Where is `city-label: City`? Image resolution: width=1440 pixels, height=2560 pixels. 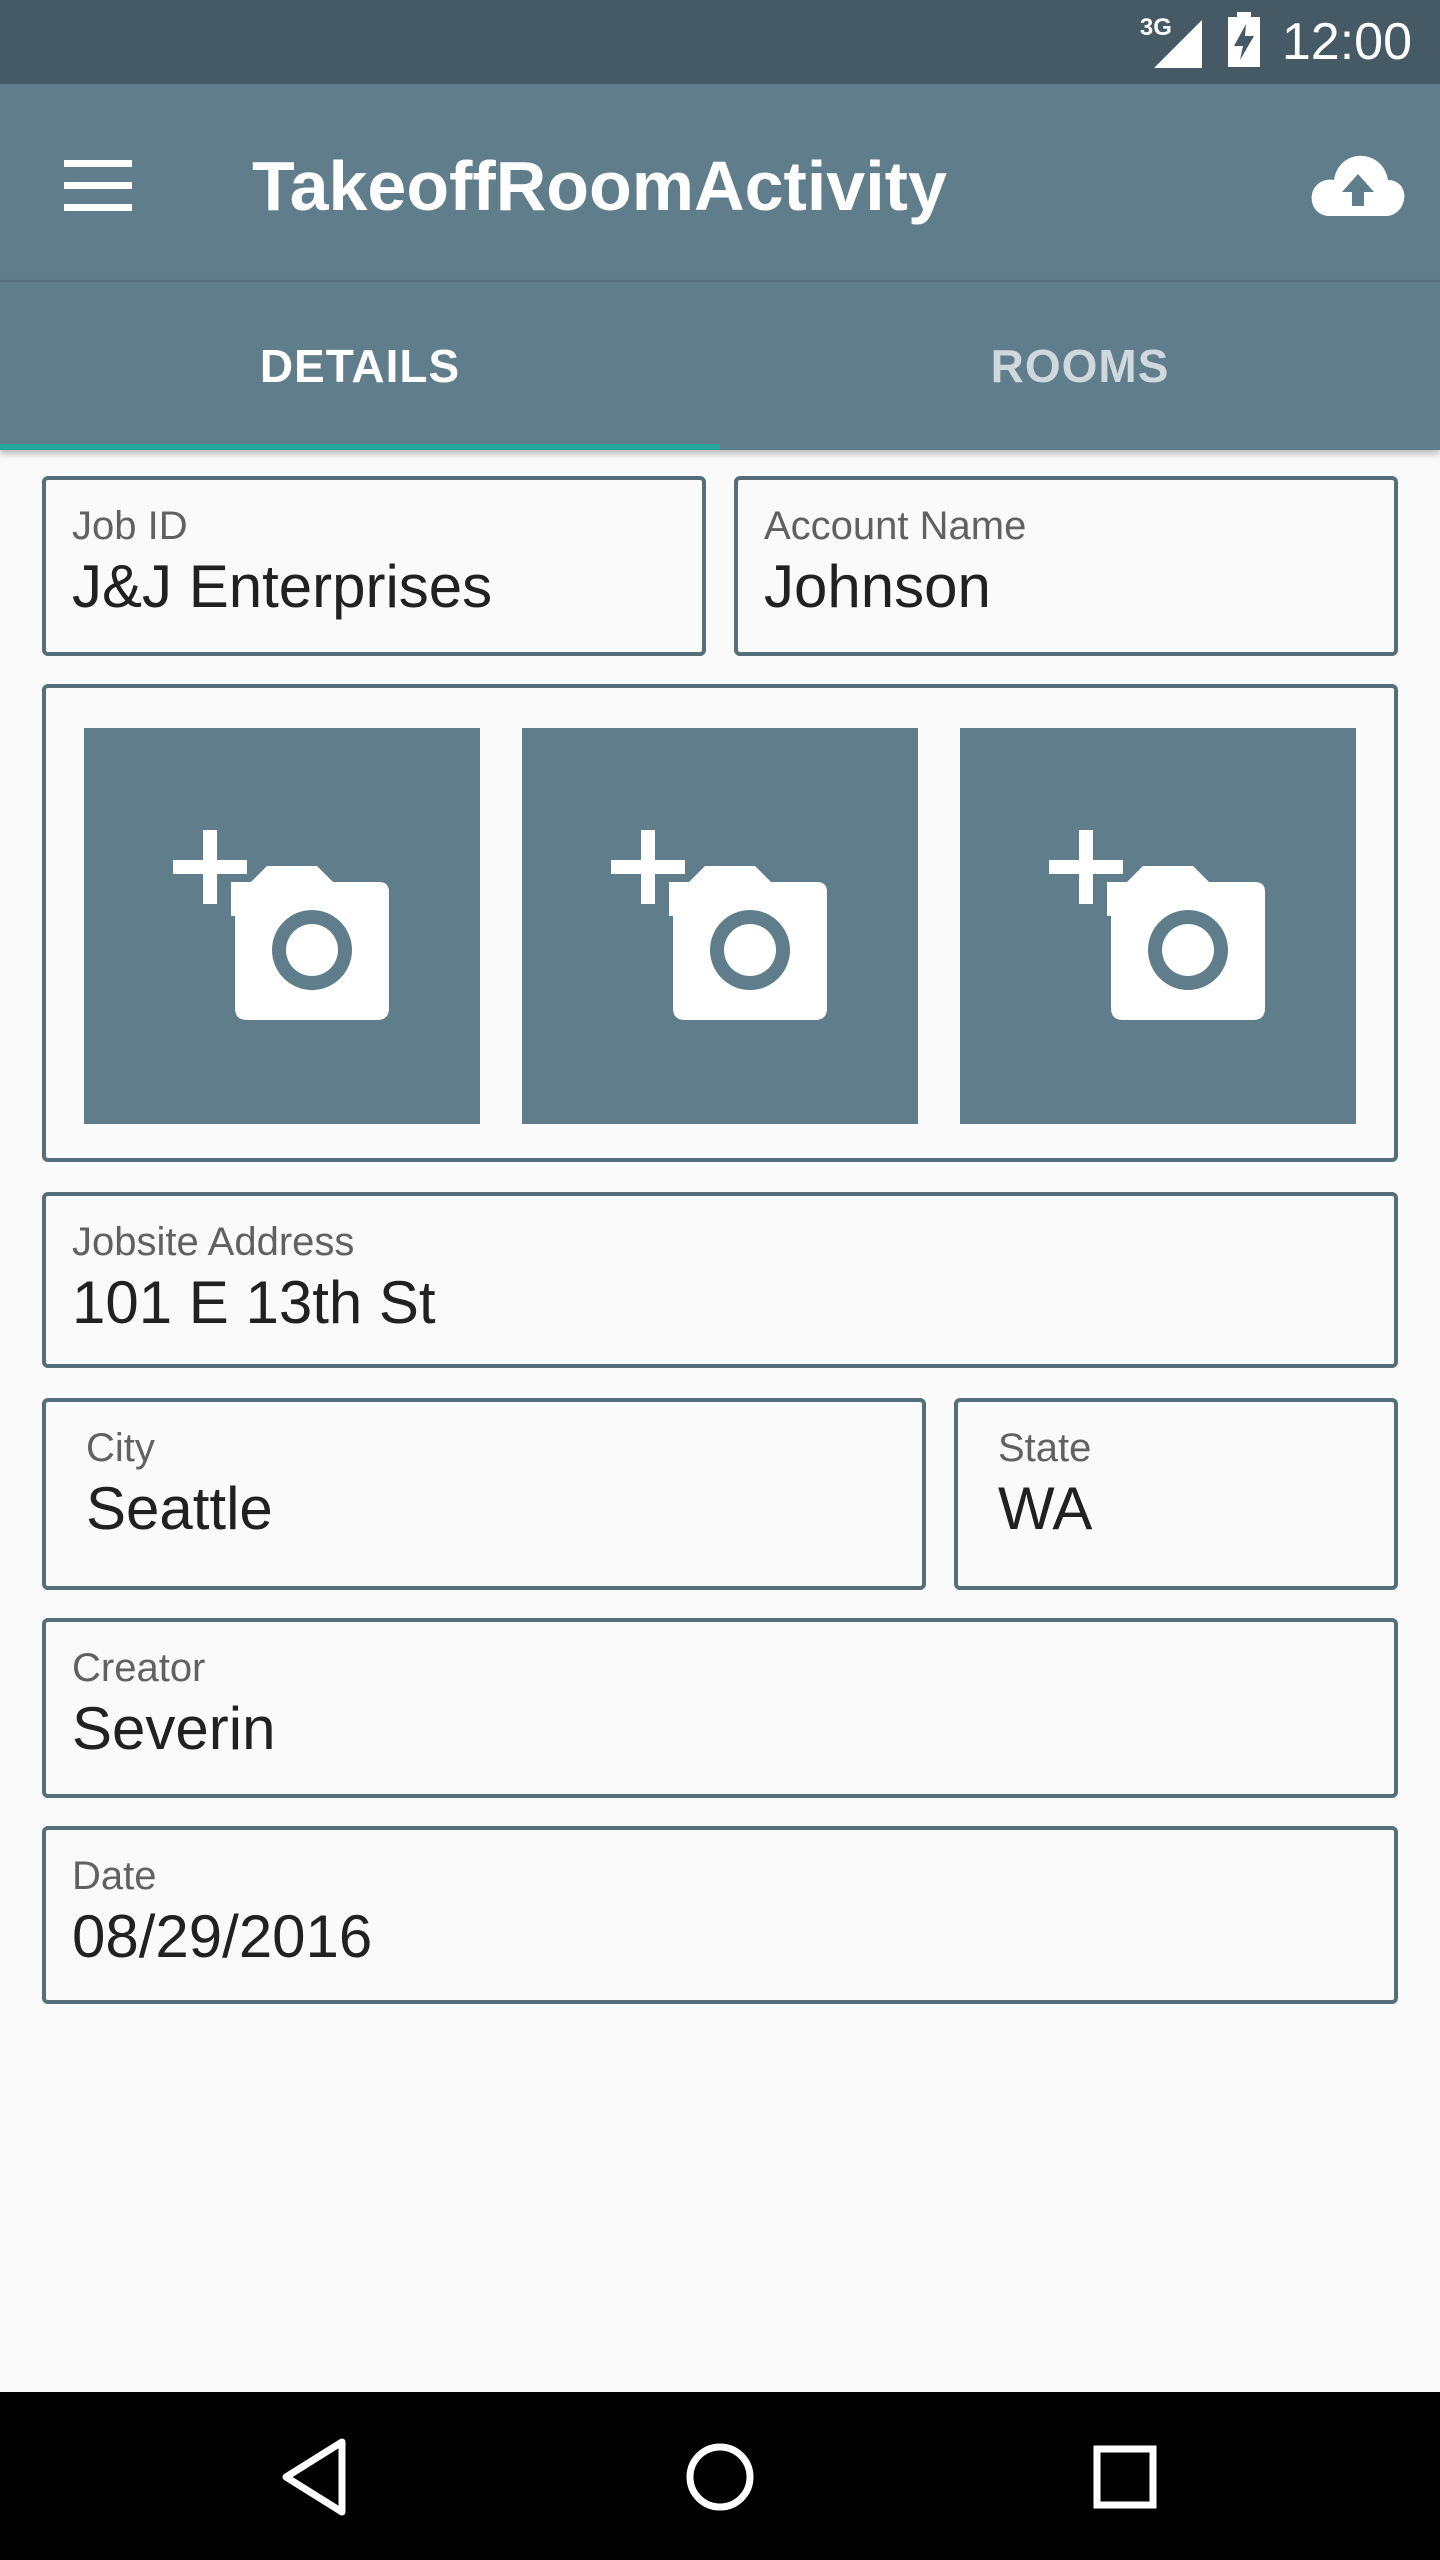
city-label: City is located at coordinates (120, 1448).